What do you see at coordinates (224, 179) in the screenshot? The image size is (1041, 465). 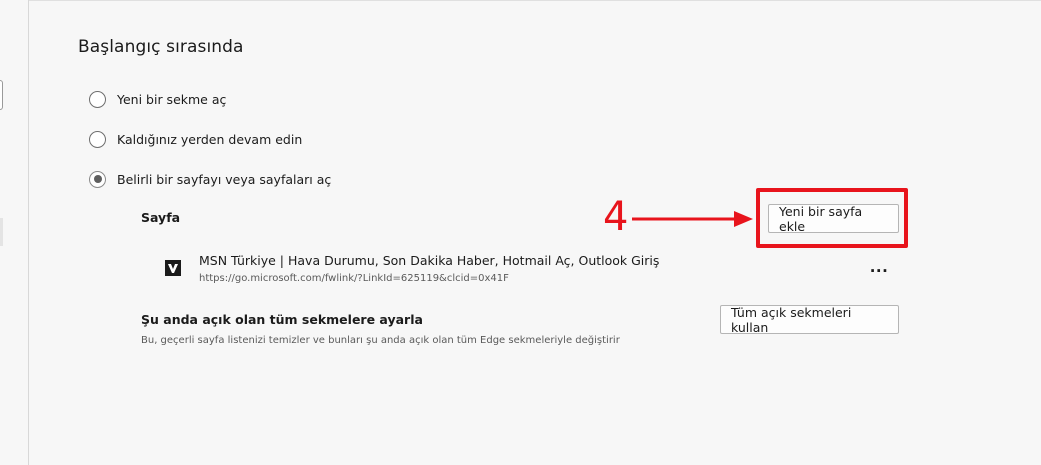 I see `radio-label: Belirli bir sayfayı veya sayfaları aç` at bounding box center [224, 179].